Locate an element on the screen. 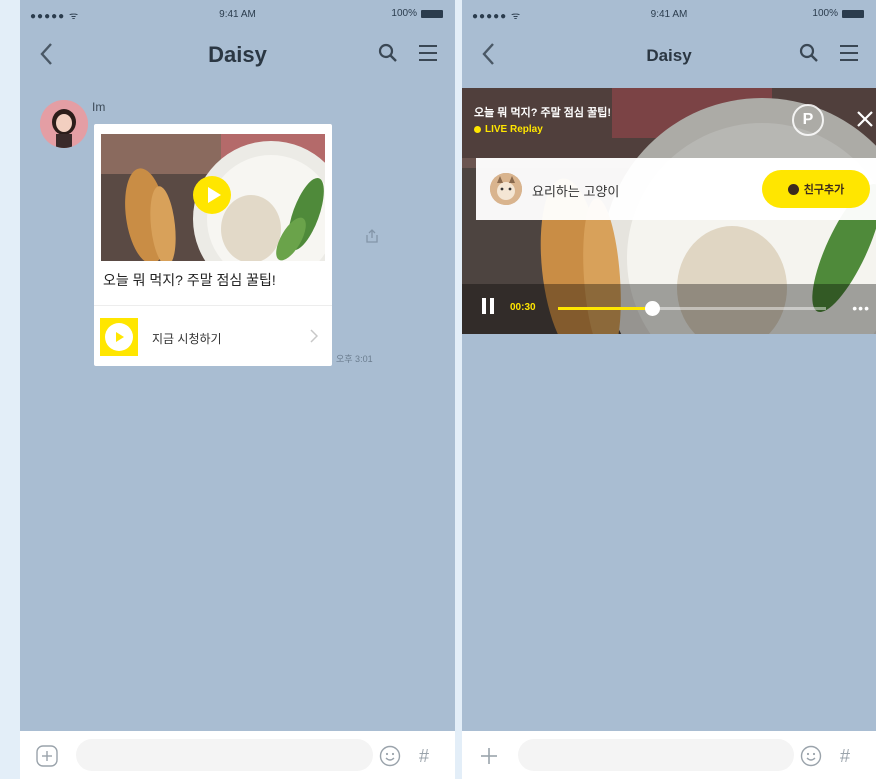  seek-bar is located at coordinates (692, 308).